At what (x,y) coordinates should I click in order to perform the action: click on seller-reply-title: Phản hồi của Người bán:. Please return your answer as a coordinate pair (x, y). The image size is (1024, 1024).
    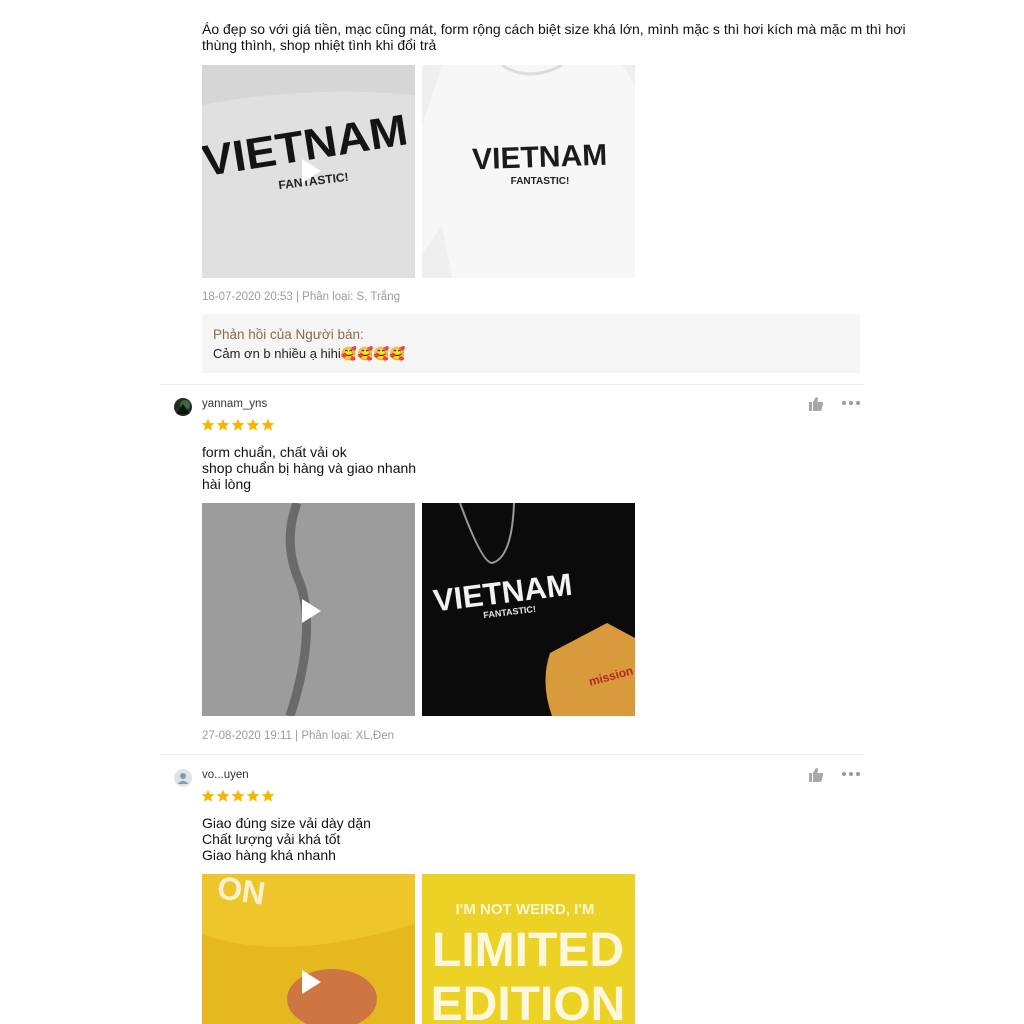
    Looking at the image, I should click on (288, 334).